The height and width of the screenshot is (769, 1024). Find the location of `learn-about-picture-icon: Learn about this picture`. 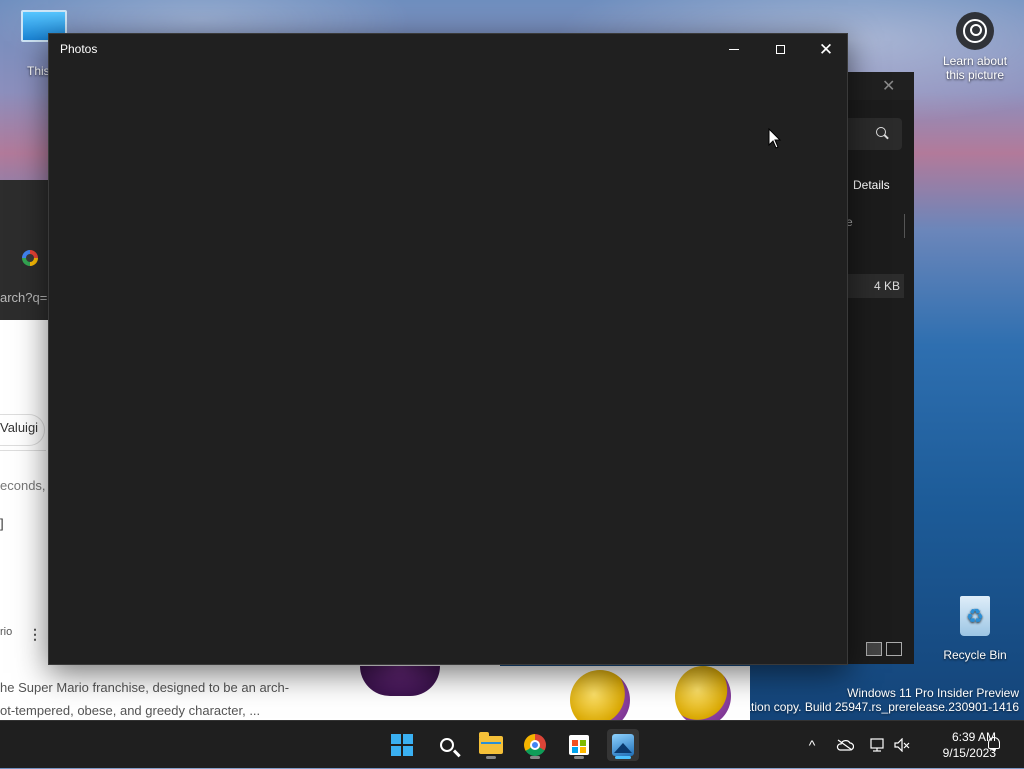

learn-about-picture-icon: Learn about this picture is located at coordinates (975, 47).